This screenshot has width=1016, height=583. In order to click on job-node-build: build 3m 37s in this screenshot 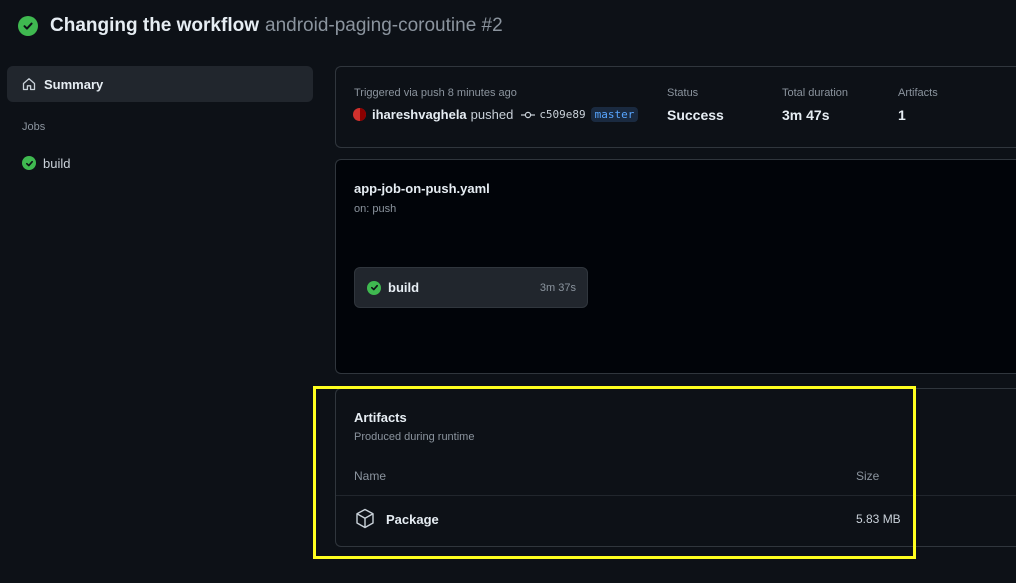, I will do `click(471, 287)`.